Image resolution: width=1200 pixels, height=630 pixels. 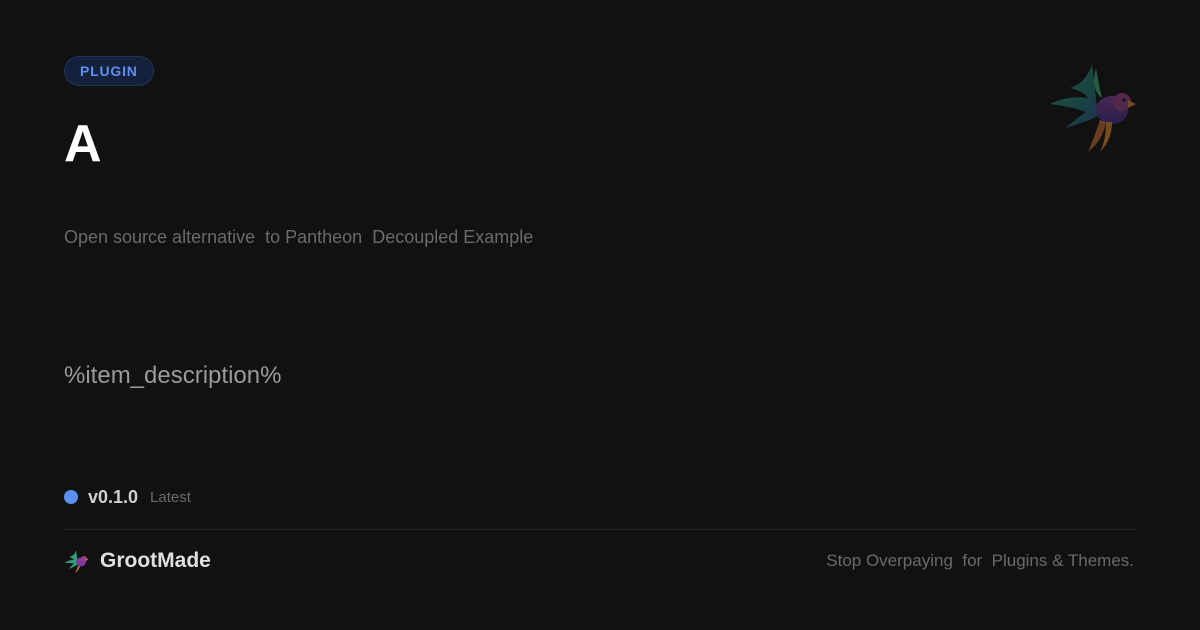 What do you see at coordinates (173, 375) in the screenshot?
I see `item-description: %item_description%` at bounding box center [173, 375].